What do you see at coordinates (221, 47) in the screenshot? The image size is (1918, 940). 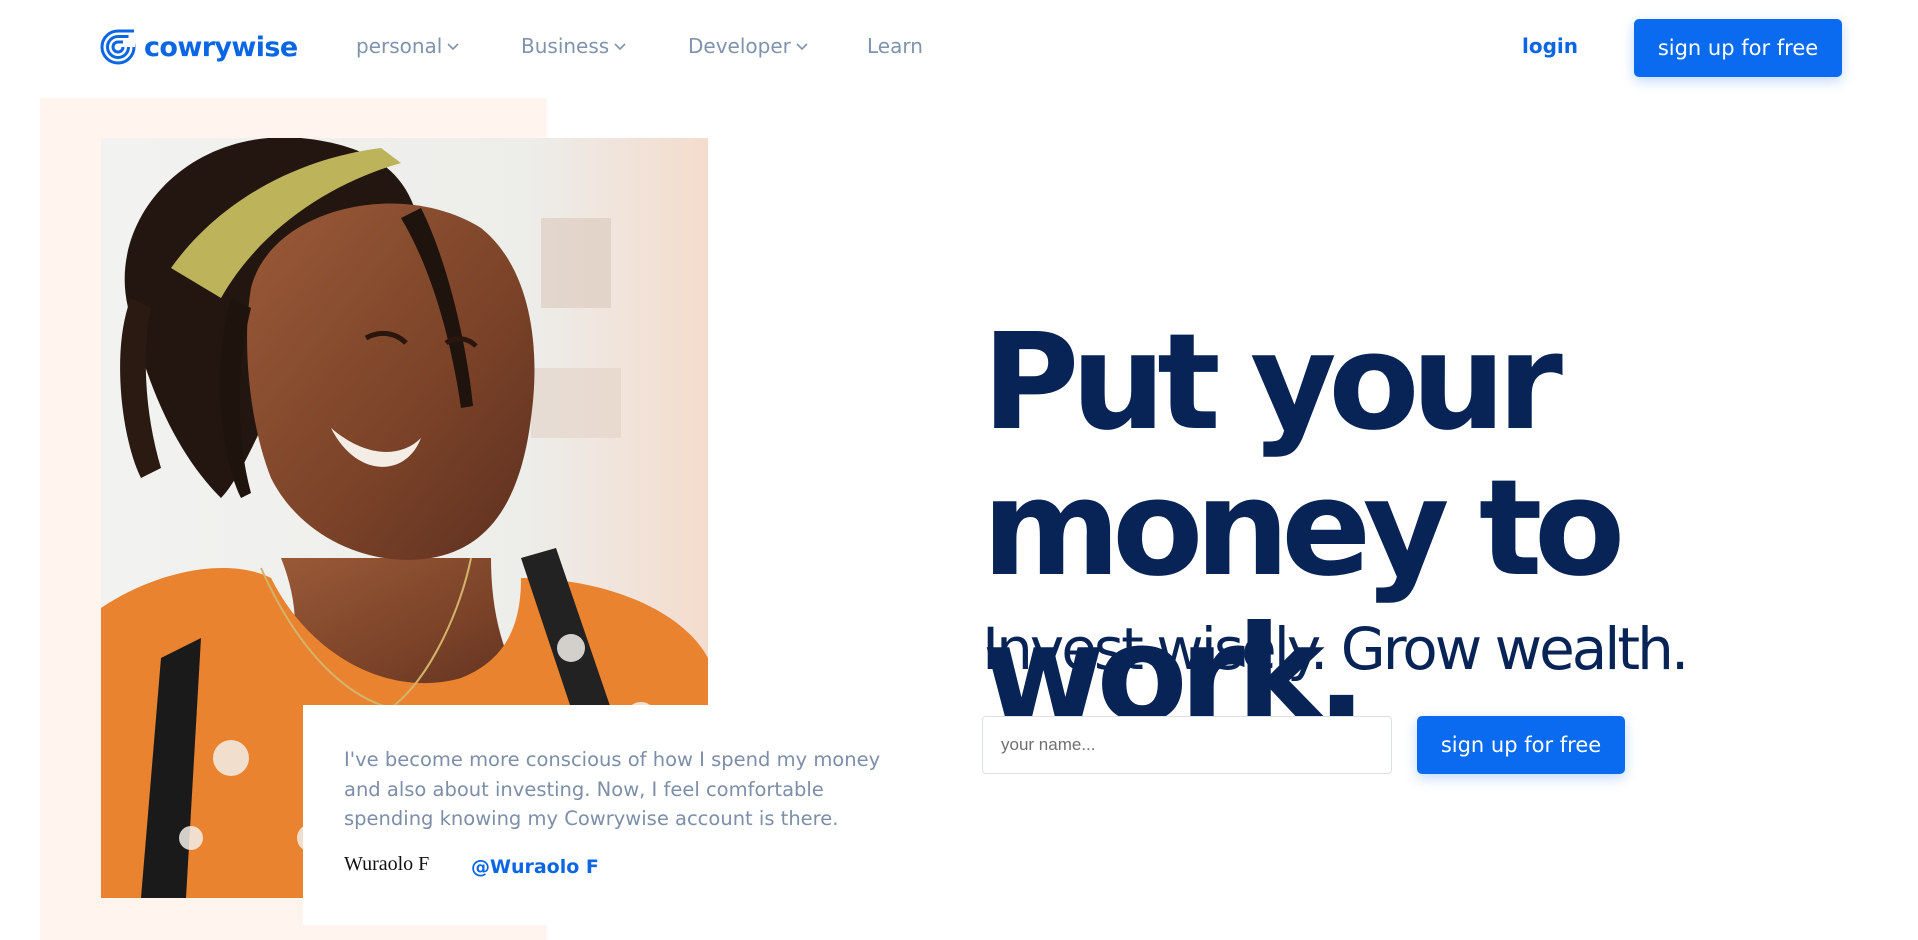 I see `logo-wordmark: cowrywise` at bounding box center [221, 47].